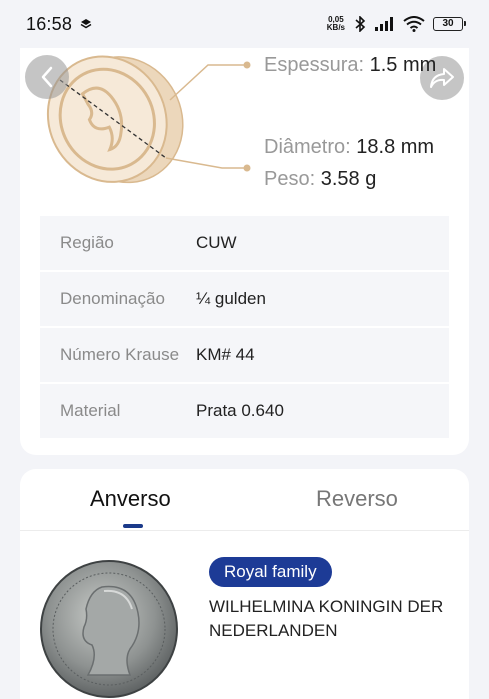 Image resolution: width=489 pixels, height=699 pixels. Describe the element at coordinates (109, 628) in the screenshot. I see `obverse-coin-image` at that location.